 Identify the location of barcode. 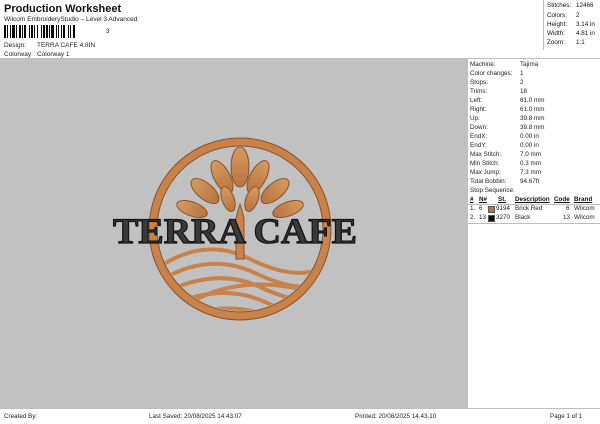
(39, 31).